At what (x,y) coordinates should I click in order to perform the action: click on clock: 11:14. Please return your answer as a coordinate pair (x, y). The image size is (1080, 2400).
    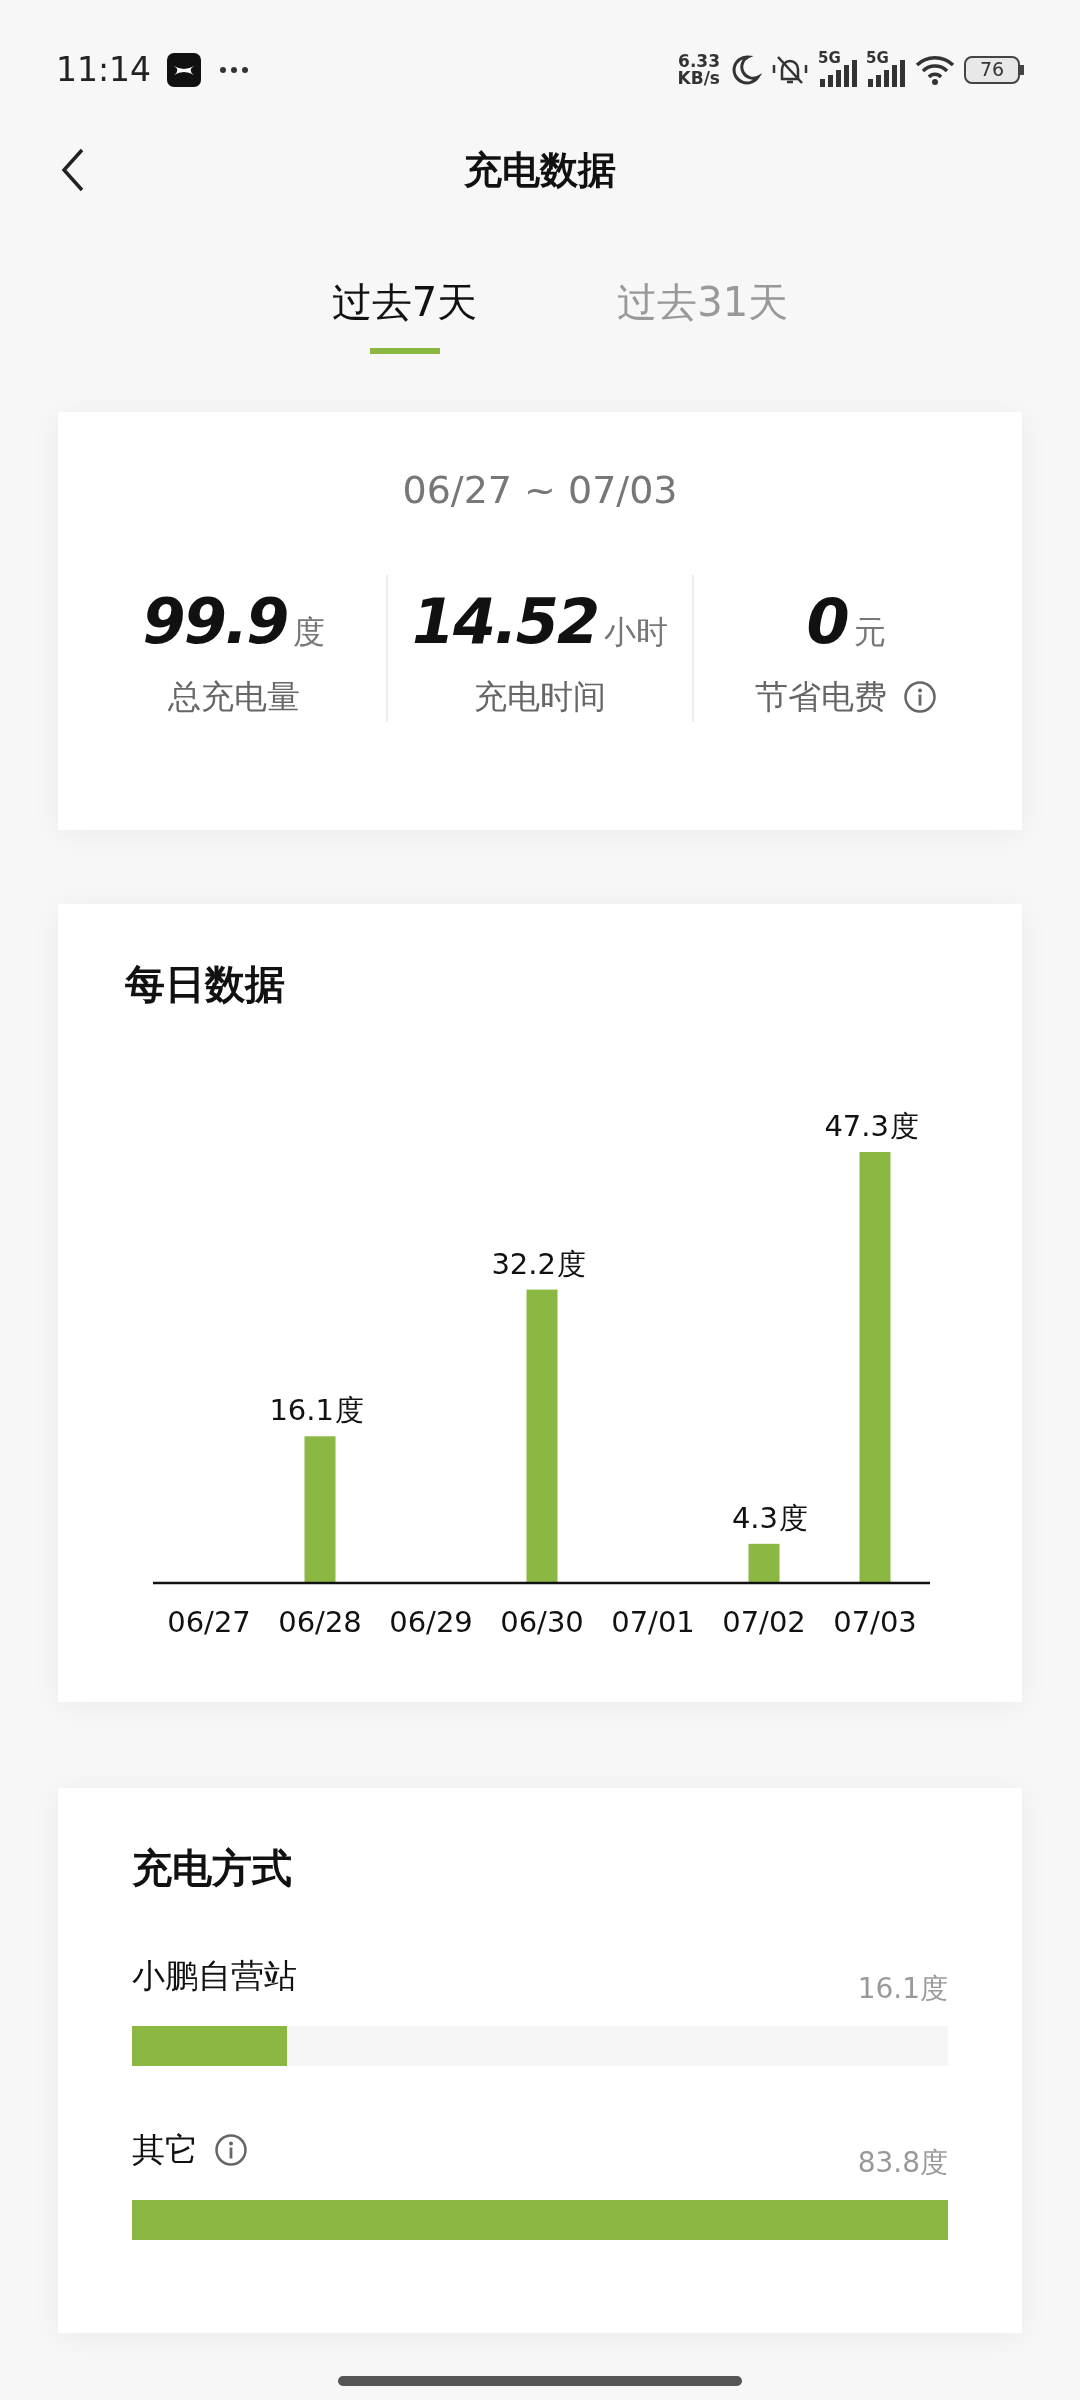
    Looking at the image, I should click on (104, 70).